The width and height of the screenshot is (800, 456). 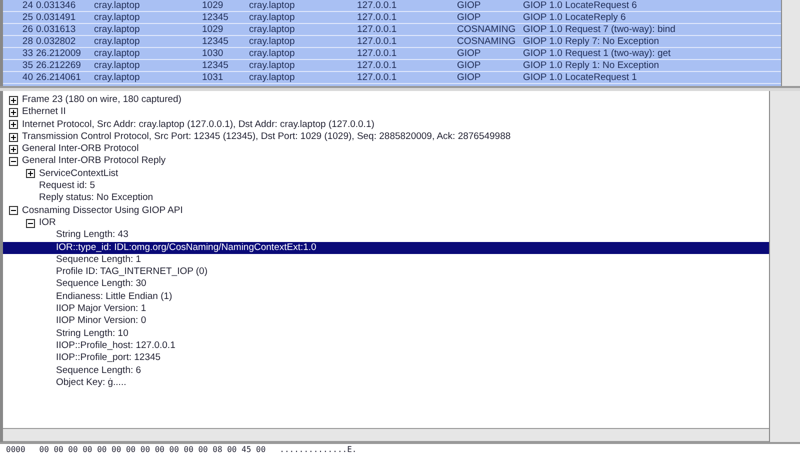 I want to click on packet-row: 35 26.212269 cray.laptop 12345 cray.laptop 127.0.0.1 GIOP GIOP 1.0 Reply 1: No Exception, so click(x=392, y=66).